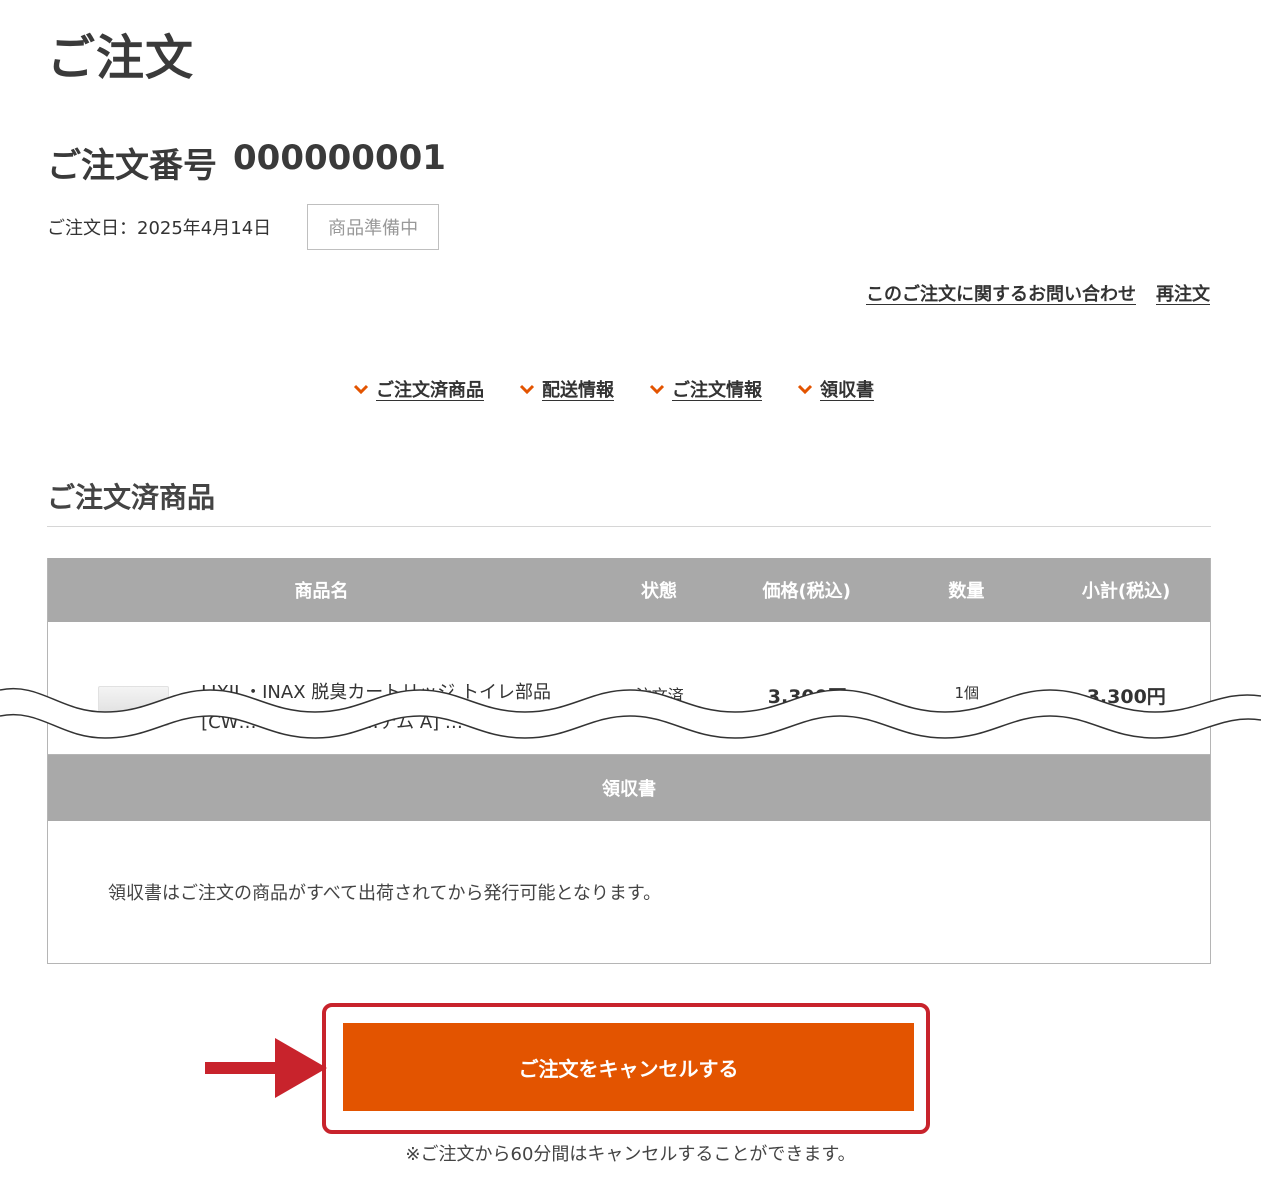 This screenshot has width=1261, height=1200. I want to click on status-badge: 商品準備中, so click(373, 227).